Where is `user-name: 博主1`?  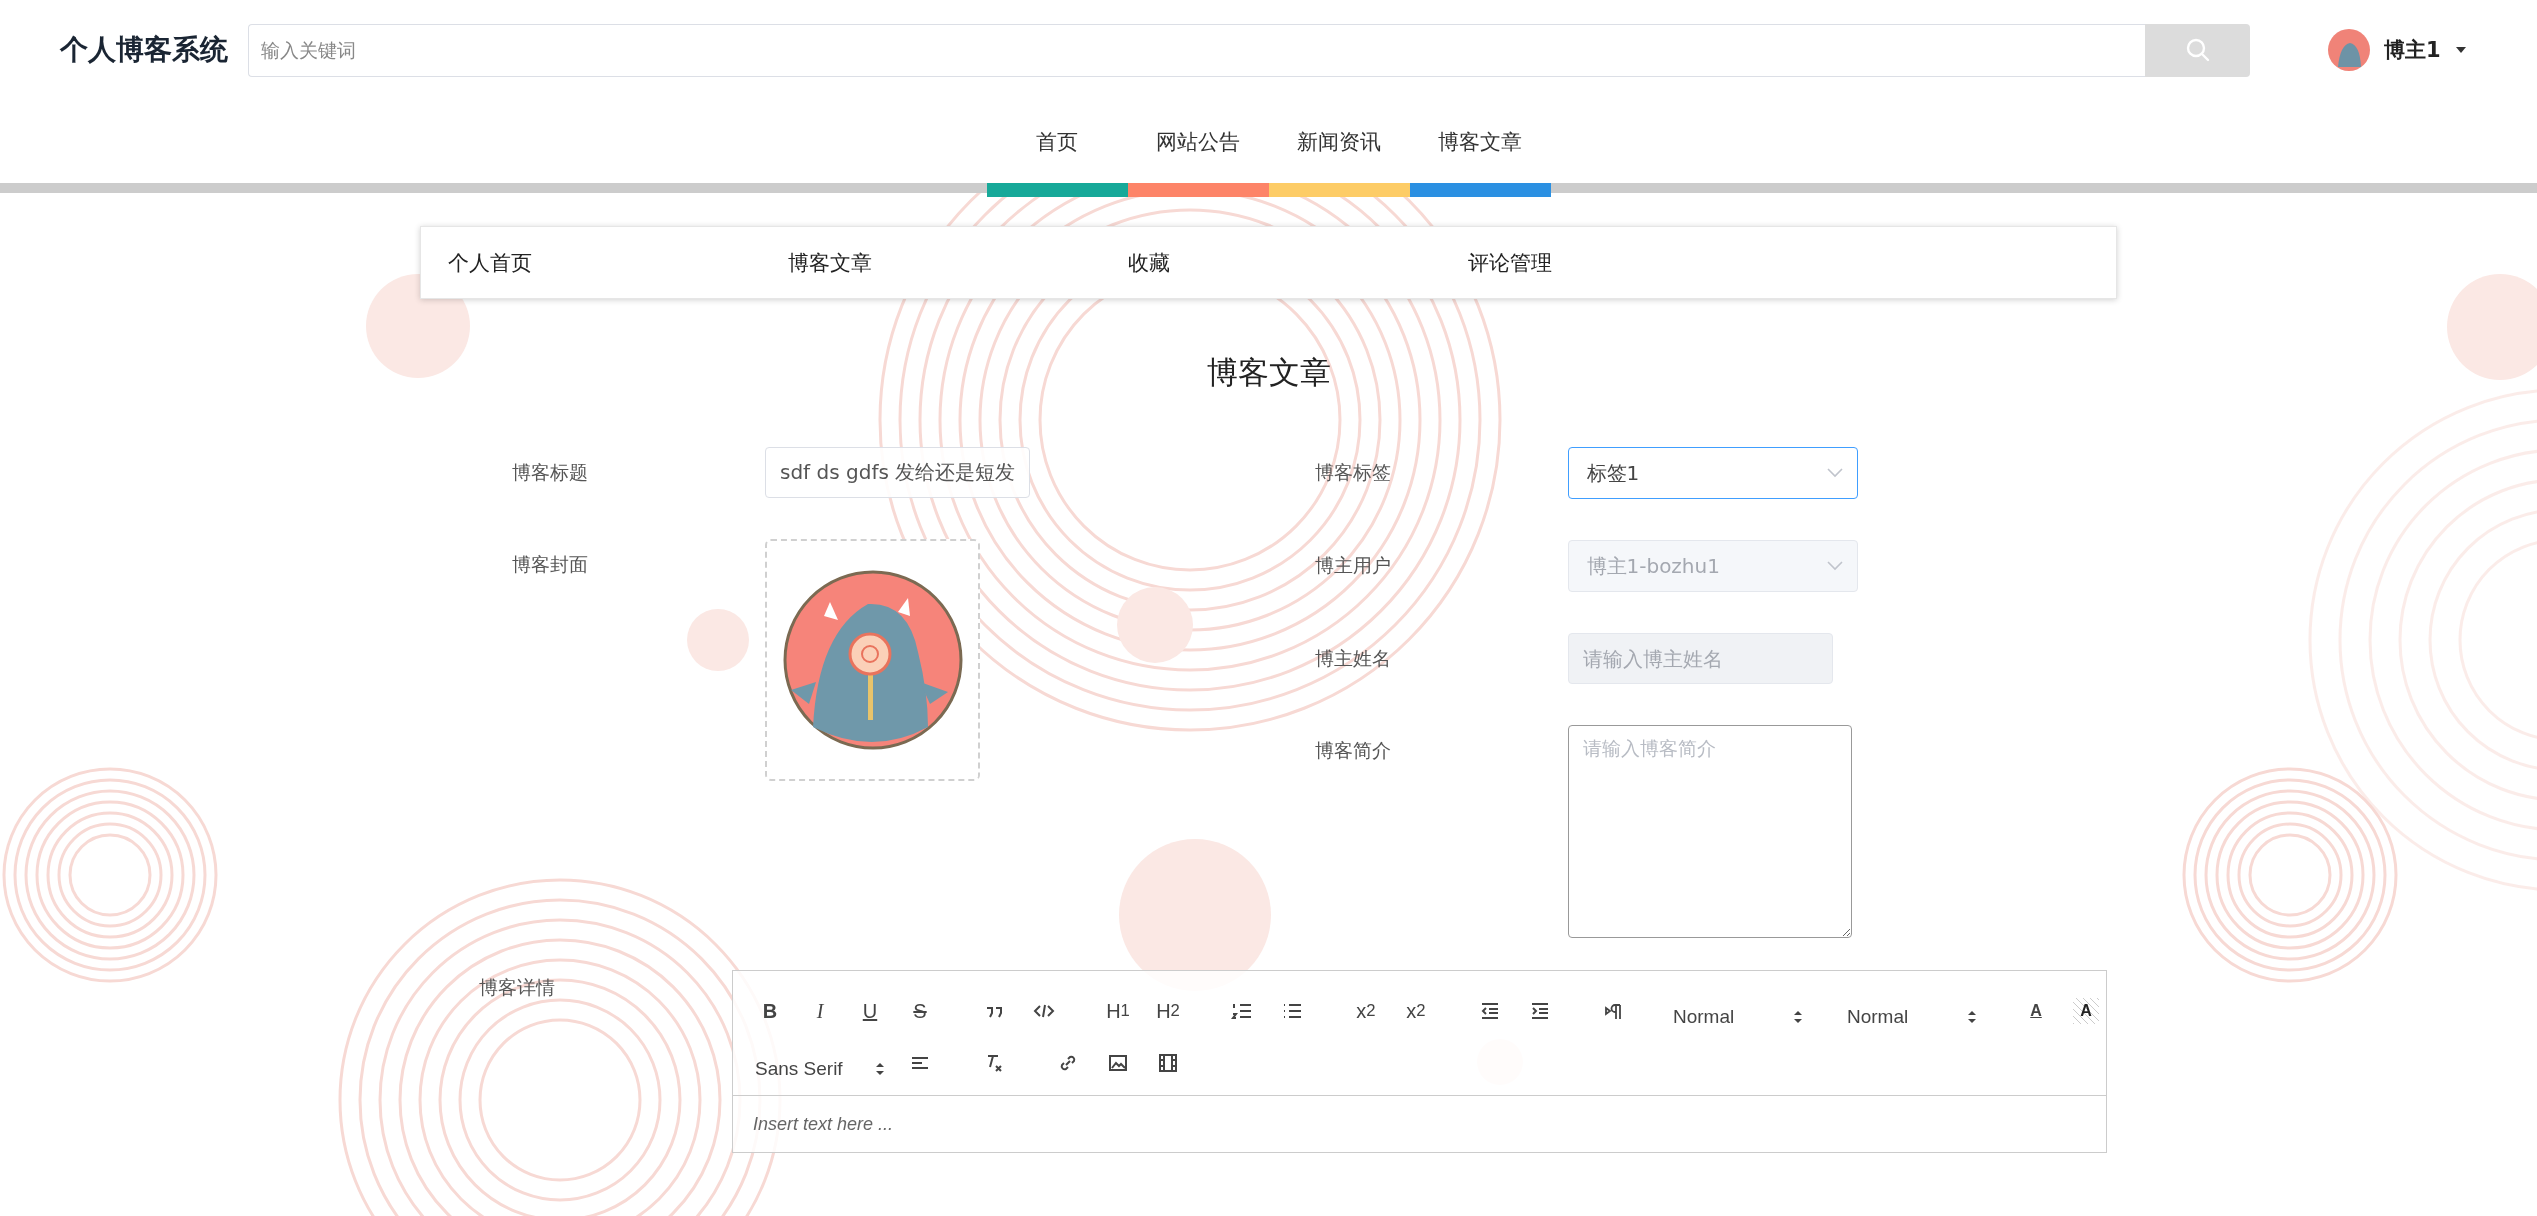
user-name: 博主1 is located at coordinates (2412, 50).